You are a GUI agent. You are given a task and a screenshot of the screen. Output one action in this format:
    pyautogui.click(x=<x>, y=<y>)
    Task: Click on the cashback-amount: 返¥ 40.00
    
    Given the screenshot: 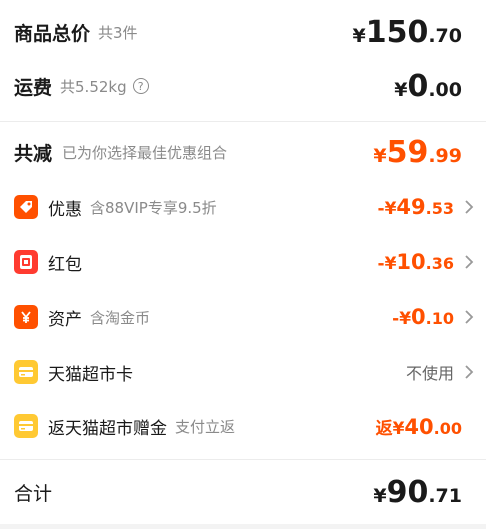 What is the action you would take?
    pyautogui.click(x=419, y=426)
    